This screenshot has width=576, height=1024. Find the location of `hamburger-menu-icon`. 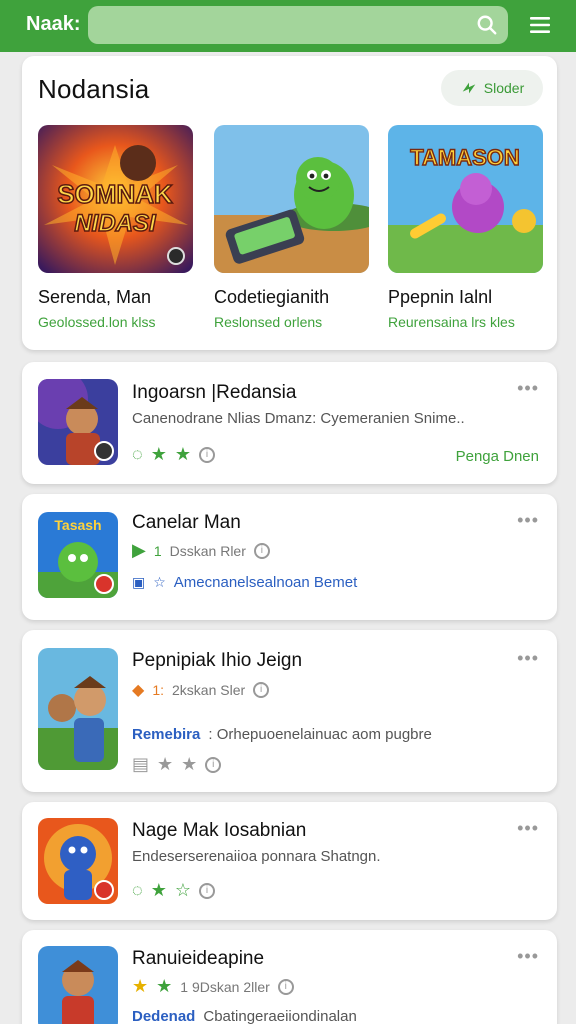

hamburger-menu-icon is located at coordinates (540, 25).